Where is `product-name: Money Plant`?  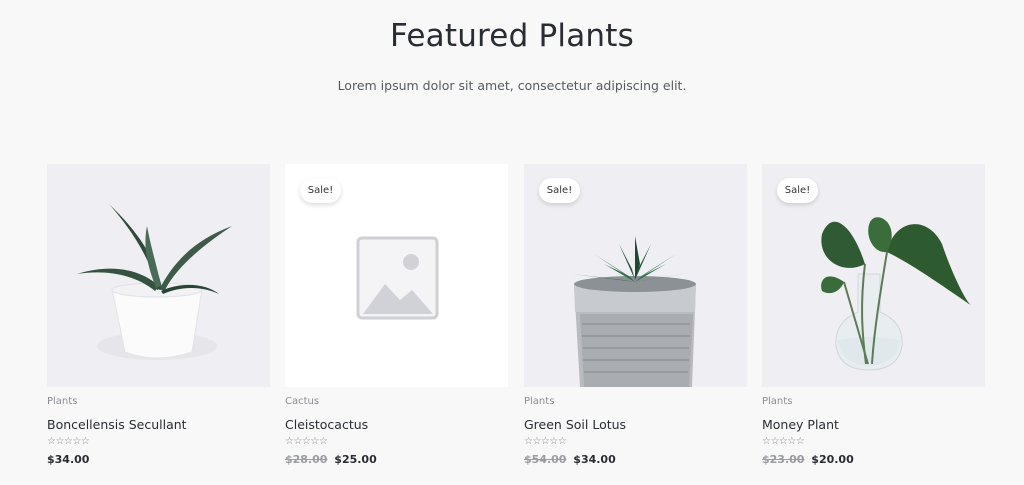 product-name: Money Plant is located at coordinates (800, 424).